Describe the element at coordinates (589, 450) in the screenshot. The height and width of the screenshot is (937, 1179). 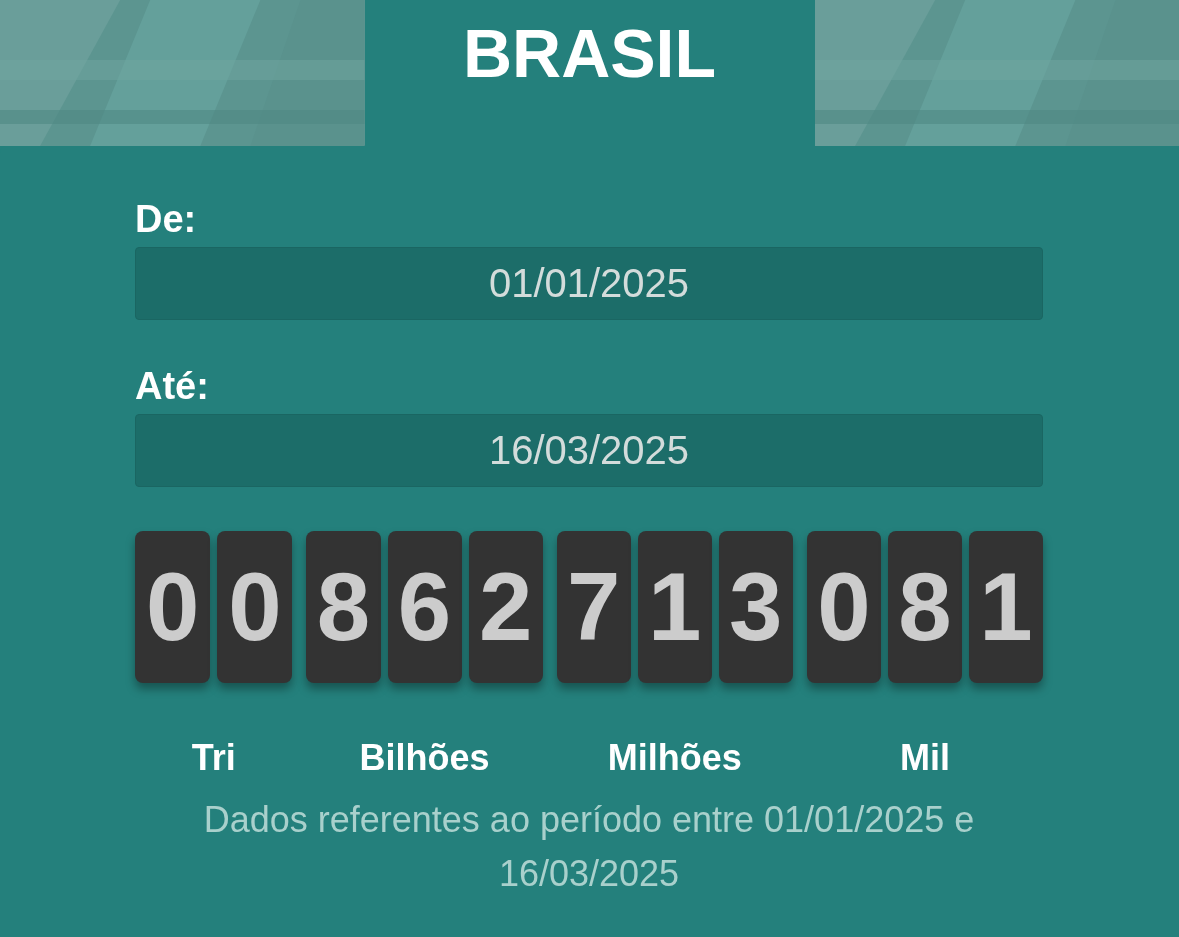
I see `date-field: 16/03/2025` at that location.